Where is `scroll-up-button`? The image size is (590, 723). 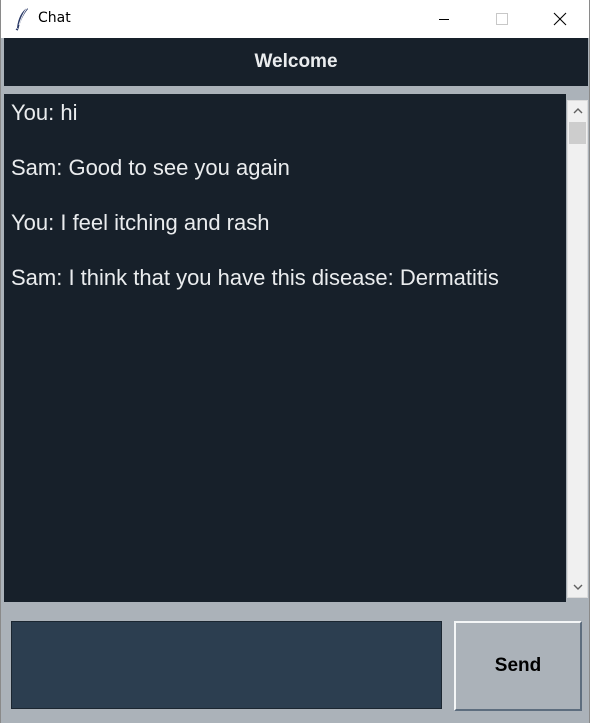
scroll-up-button is located at coordinates (577, 110).